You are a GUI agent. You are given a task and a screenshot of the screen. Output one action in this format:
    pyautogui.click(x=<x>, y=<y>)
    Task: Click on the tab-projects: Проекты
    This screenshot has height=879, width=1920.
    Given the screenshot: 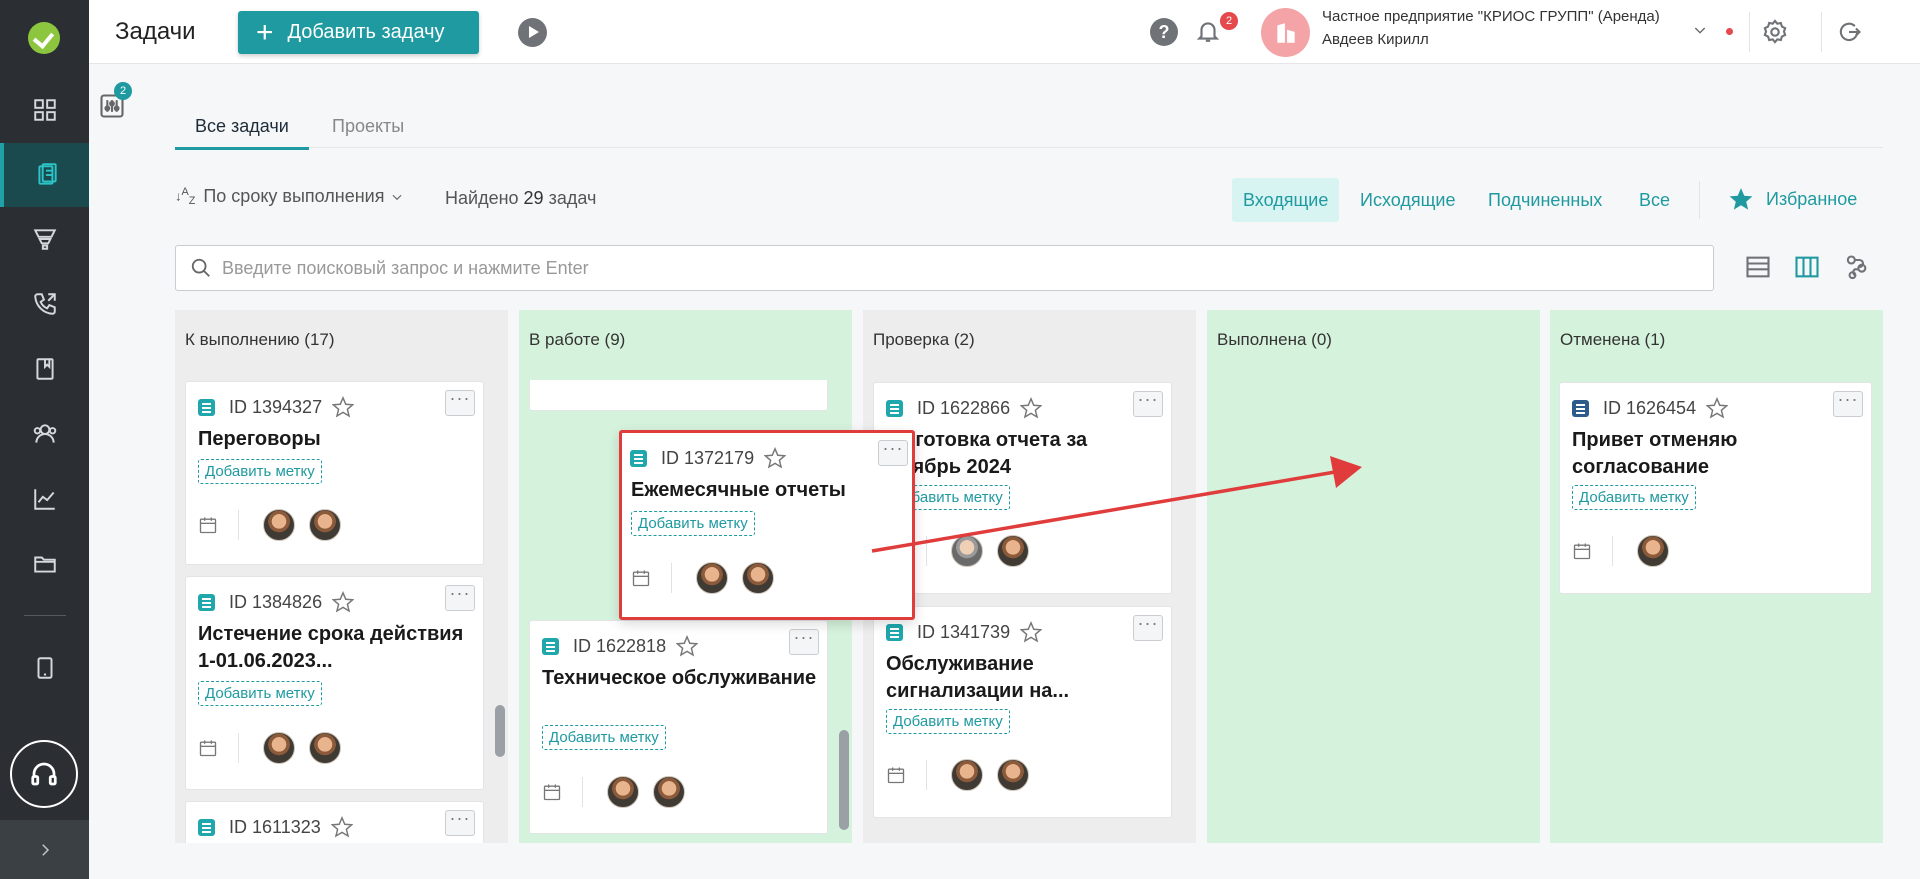 What is the action you would take?
    pyautogui.click(x=368, y=131)
    